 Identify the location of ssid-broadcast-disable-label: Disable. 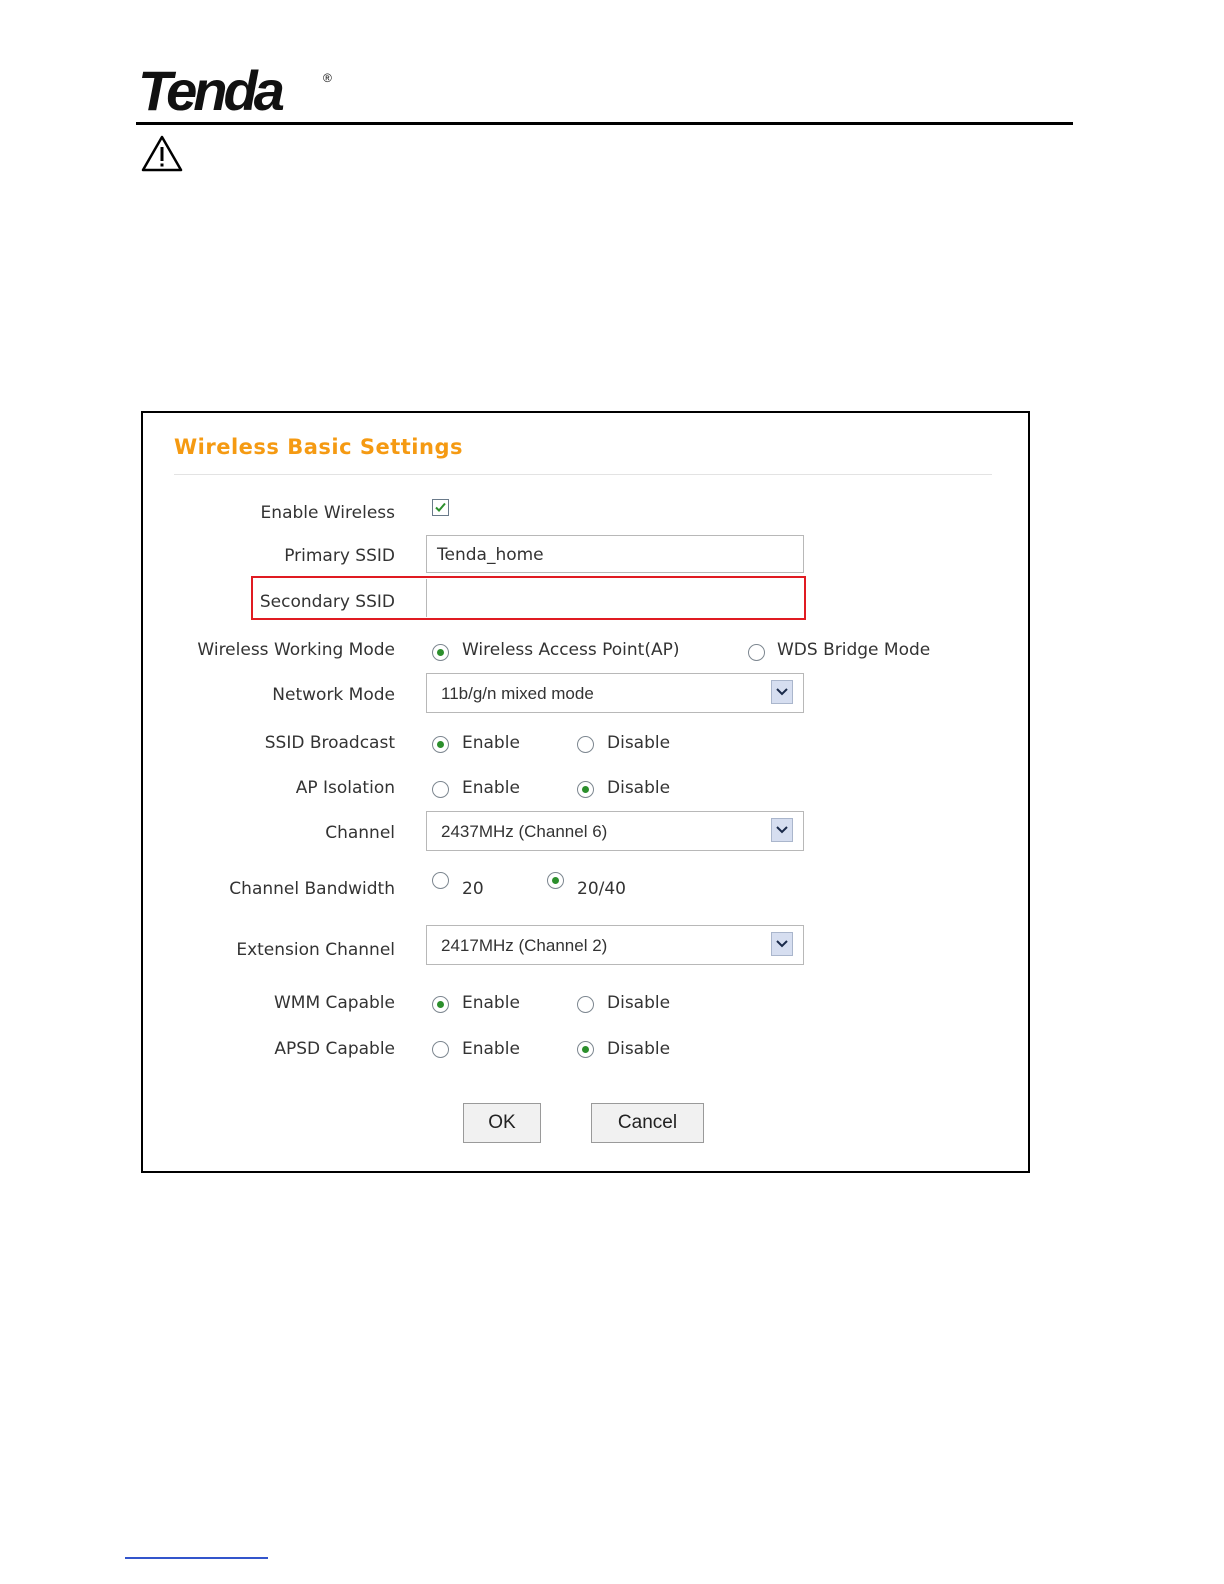
(639, 743).